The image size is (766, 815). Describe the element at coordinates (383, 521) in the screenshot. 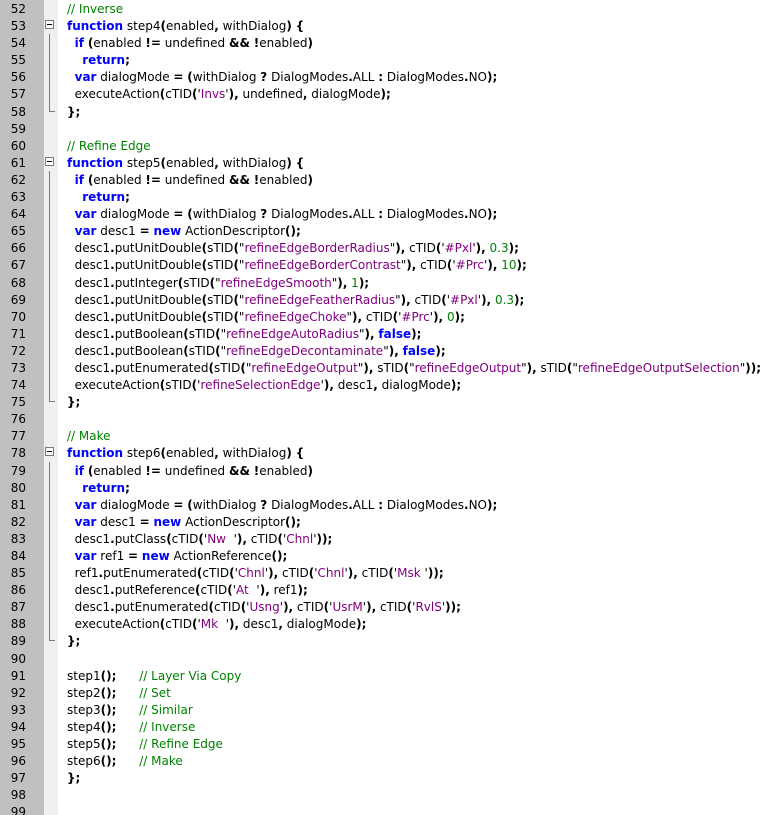

I see `code-line: 82 var desc1 = new ActionDescriptor();` at that location.